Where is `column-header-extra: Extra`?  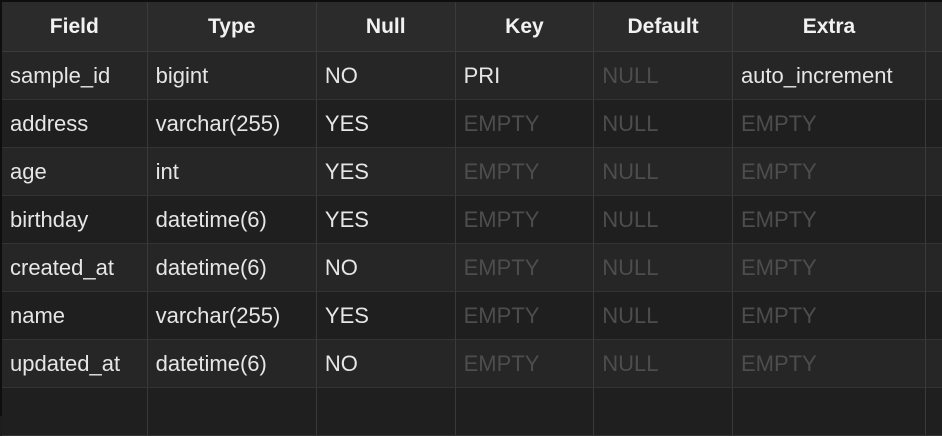
column-header-extra: Extra is located at coordinates (830, 26).